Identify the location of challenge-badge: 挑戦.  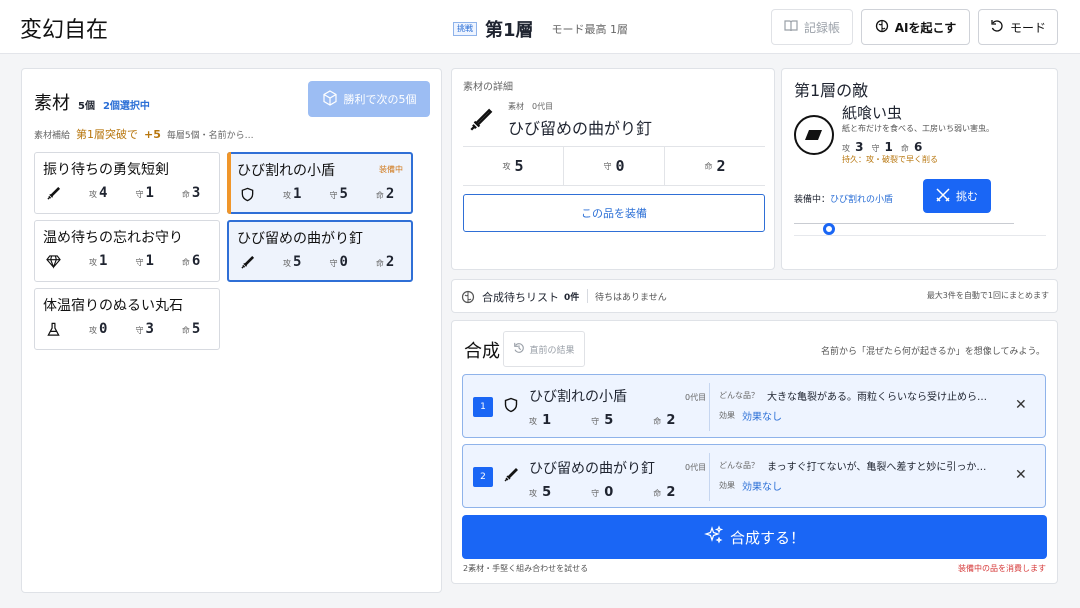
(465, 29).